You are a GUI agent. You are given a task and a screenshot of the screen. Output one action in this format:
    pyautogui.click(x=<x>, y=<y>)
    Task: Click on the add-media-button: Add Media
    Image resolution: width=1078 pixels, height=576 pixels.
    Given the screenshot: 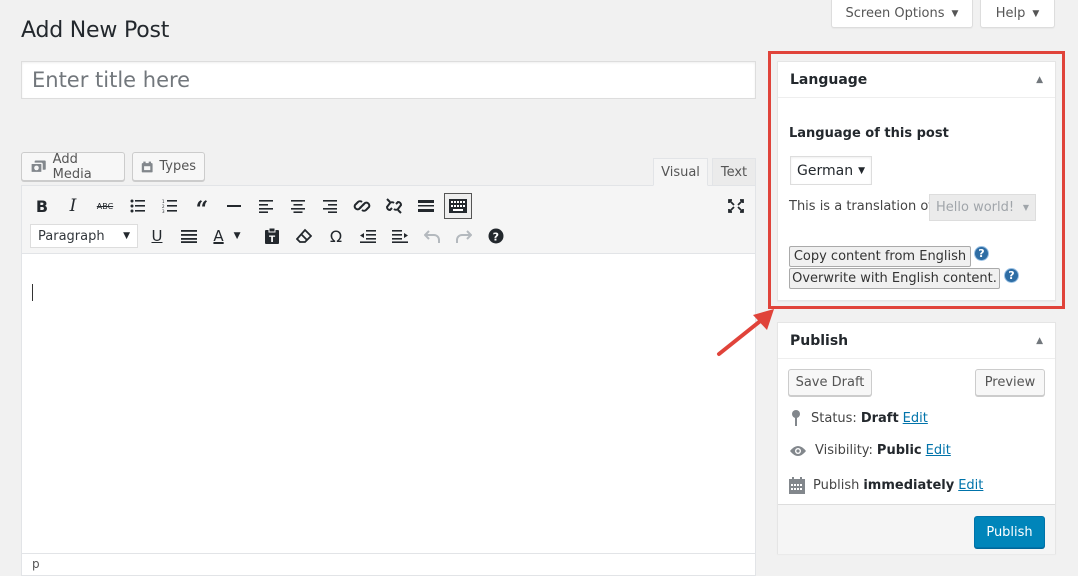 What is the action you would take?
    pyautogui.click(x=73, y=166)
    